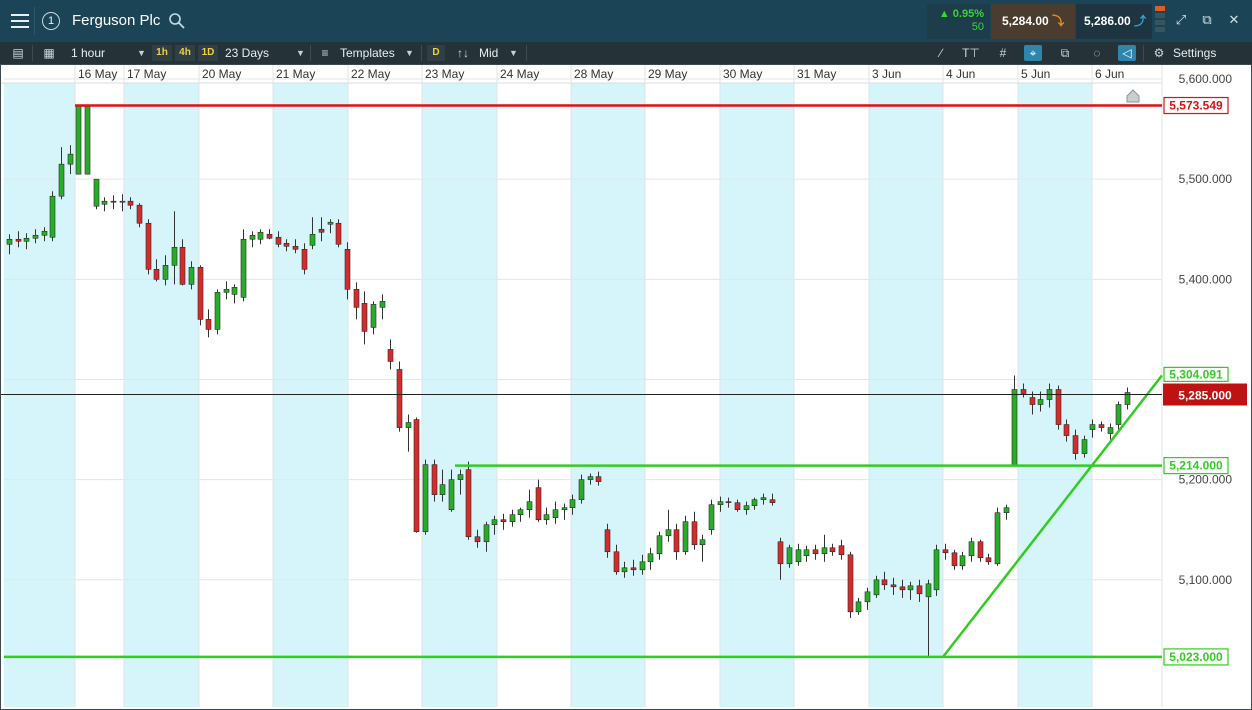 This screenshot has width=1252, height=710. I want to click on indicator-icon: ◌, so click(1097, 53).